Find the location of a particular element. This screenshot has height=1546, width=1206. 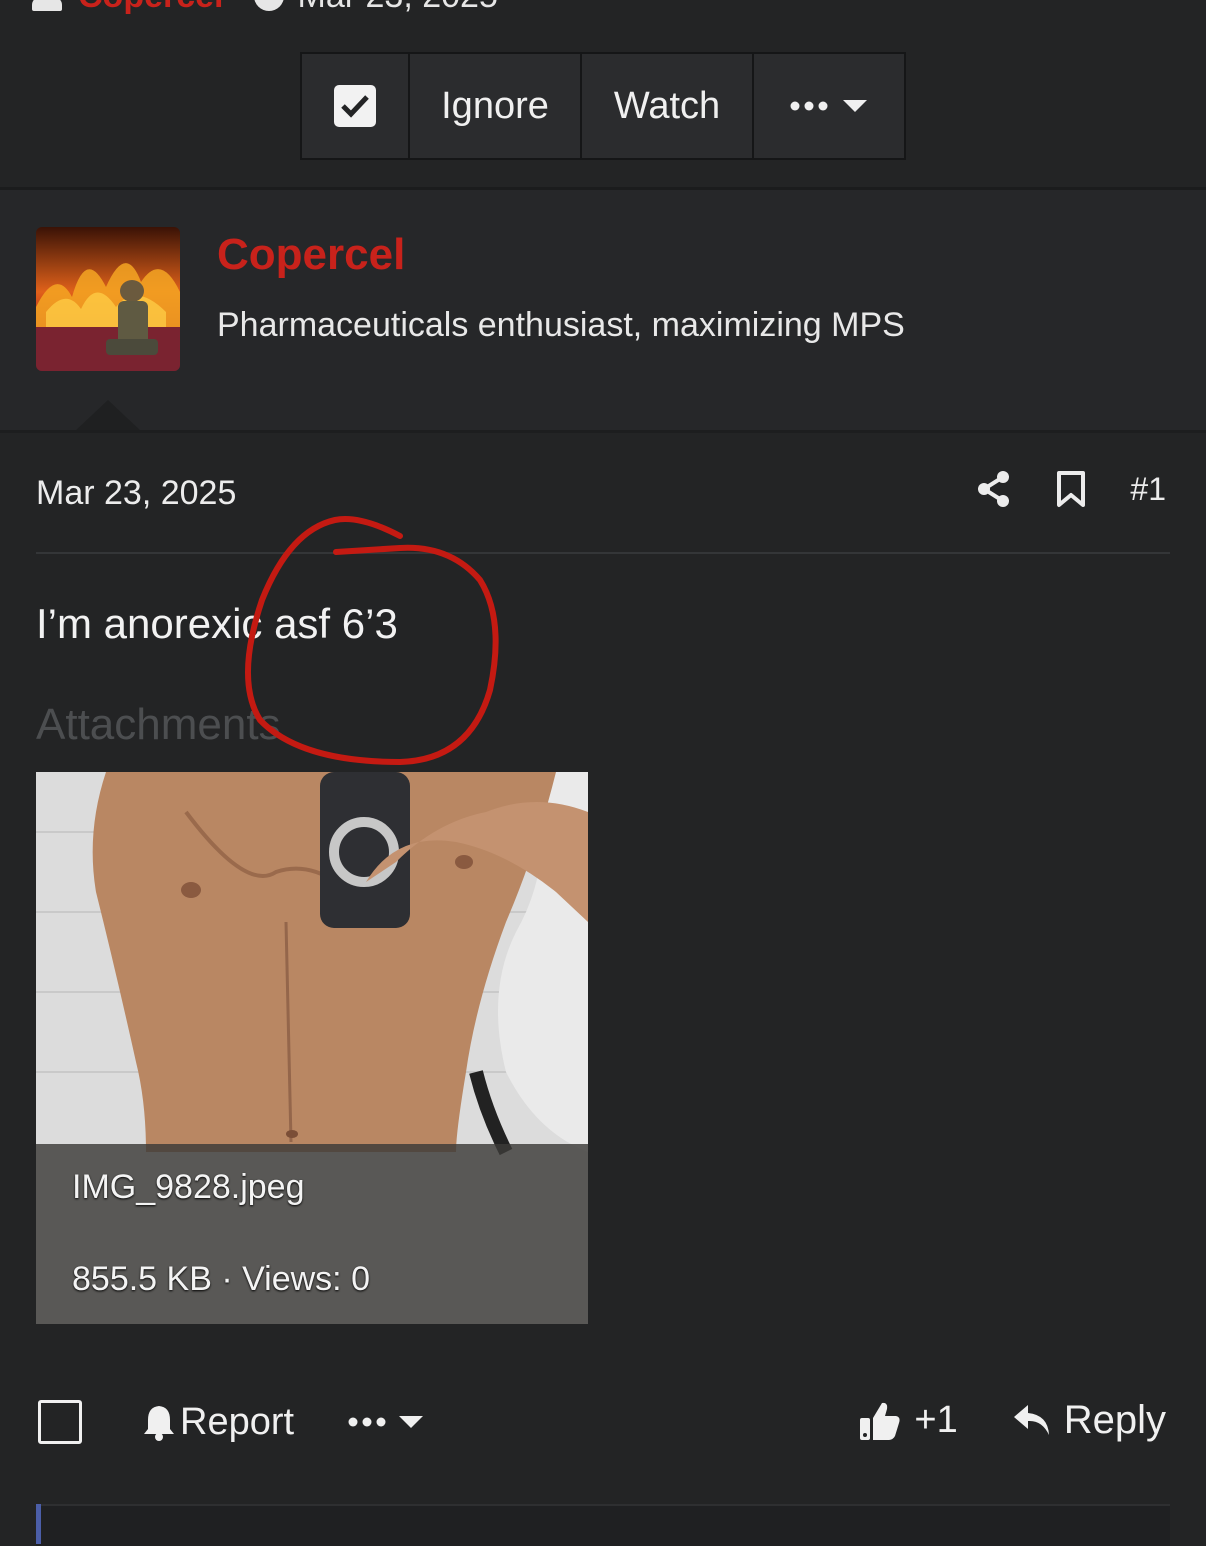

thumbs-up-icon is located at coordinates (880, 1421).